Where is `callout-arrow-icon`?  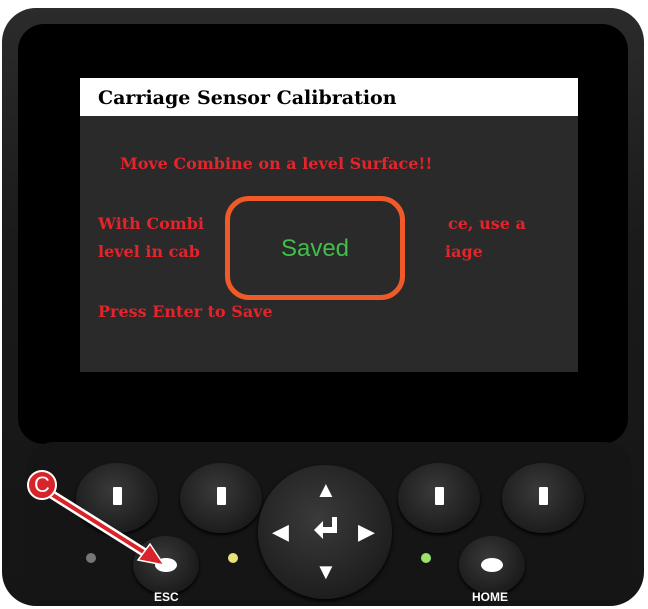
callout-arrow-icon is located at coordinates (104, 527).